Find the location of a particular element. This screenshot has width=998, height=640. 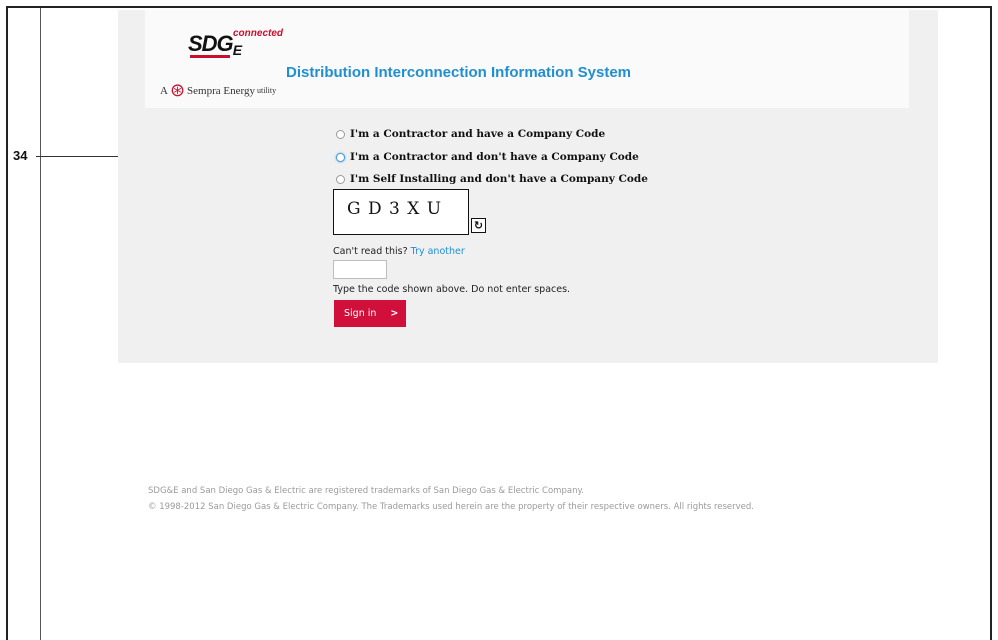

sign-in-button: Sign in > is located at coordinates (370, 313).